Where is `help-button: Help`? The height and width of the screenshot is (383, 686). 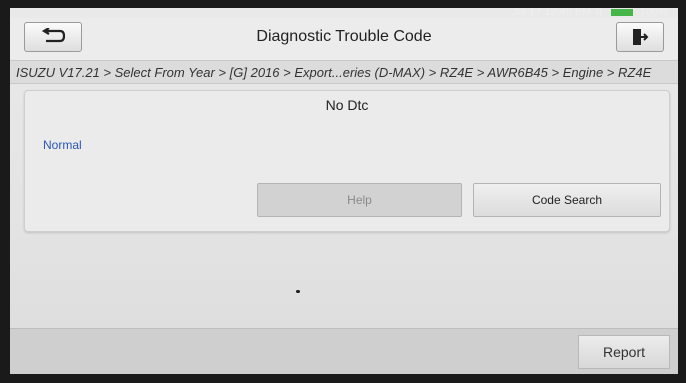
help-button: Help is located at coordinates (359, 200).